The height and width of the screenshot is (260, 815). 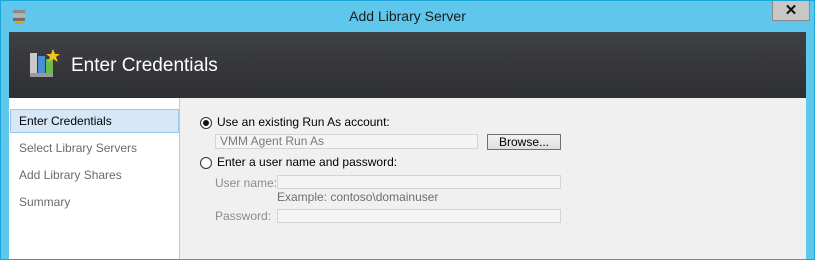 I want to click on window-title: Add Library Server, so click(x=407, y=16).